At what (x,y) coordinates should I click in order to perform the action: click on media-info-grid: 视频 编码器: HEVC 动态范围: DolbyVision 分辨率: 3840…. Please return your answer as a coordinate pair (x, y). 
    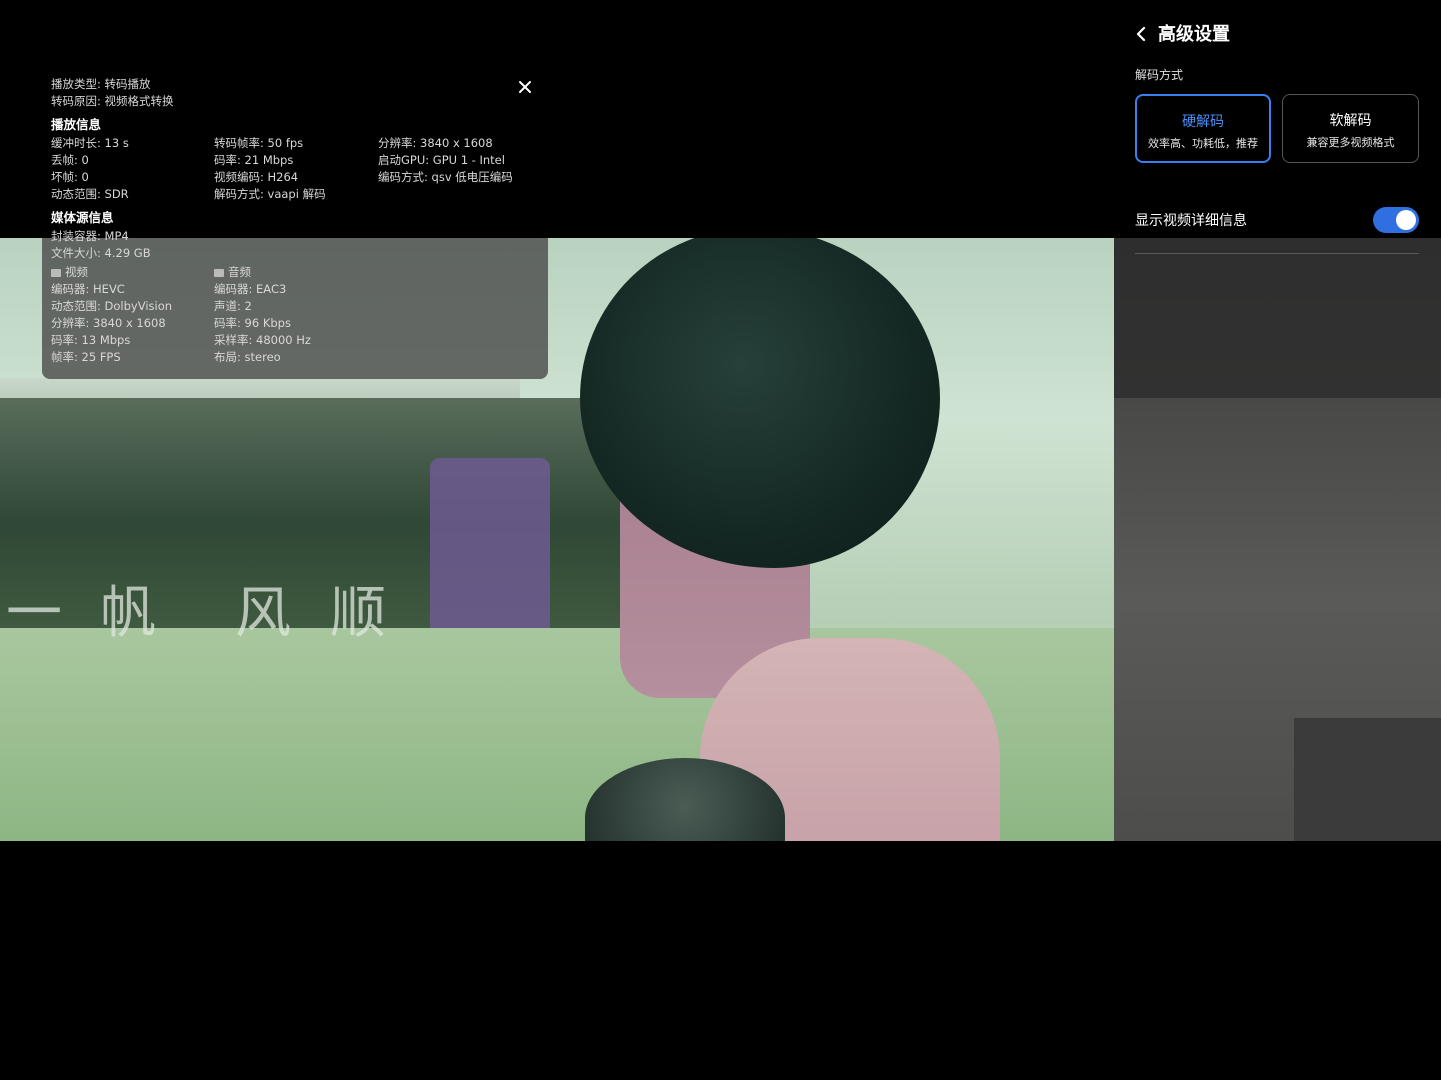
    Looking at the image, I should click on (291, 315).